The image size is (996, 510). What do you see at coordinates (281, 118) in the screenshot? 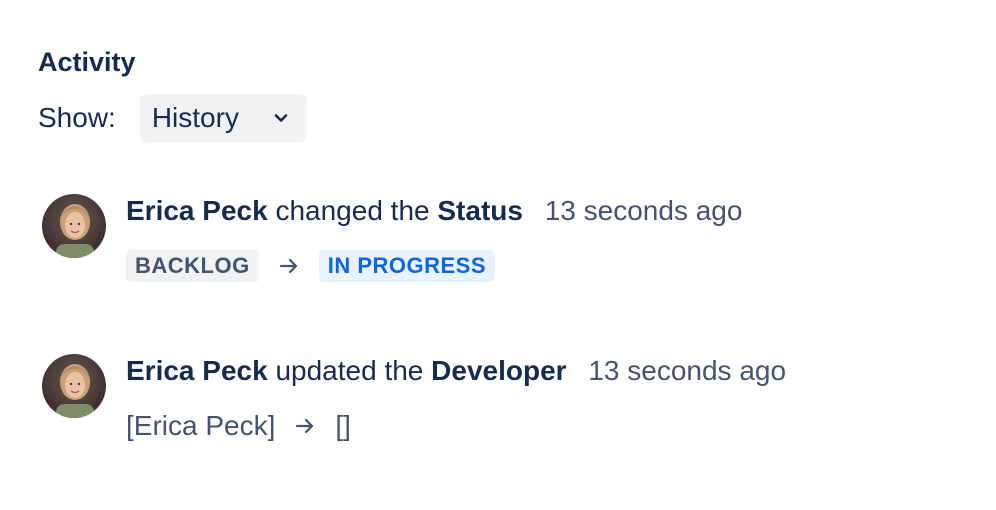
I see `chevron-down-icon` at bounding box center [281, 118].